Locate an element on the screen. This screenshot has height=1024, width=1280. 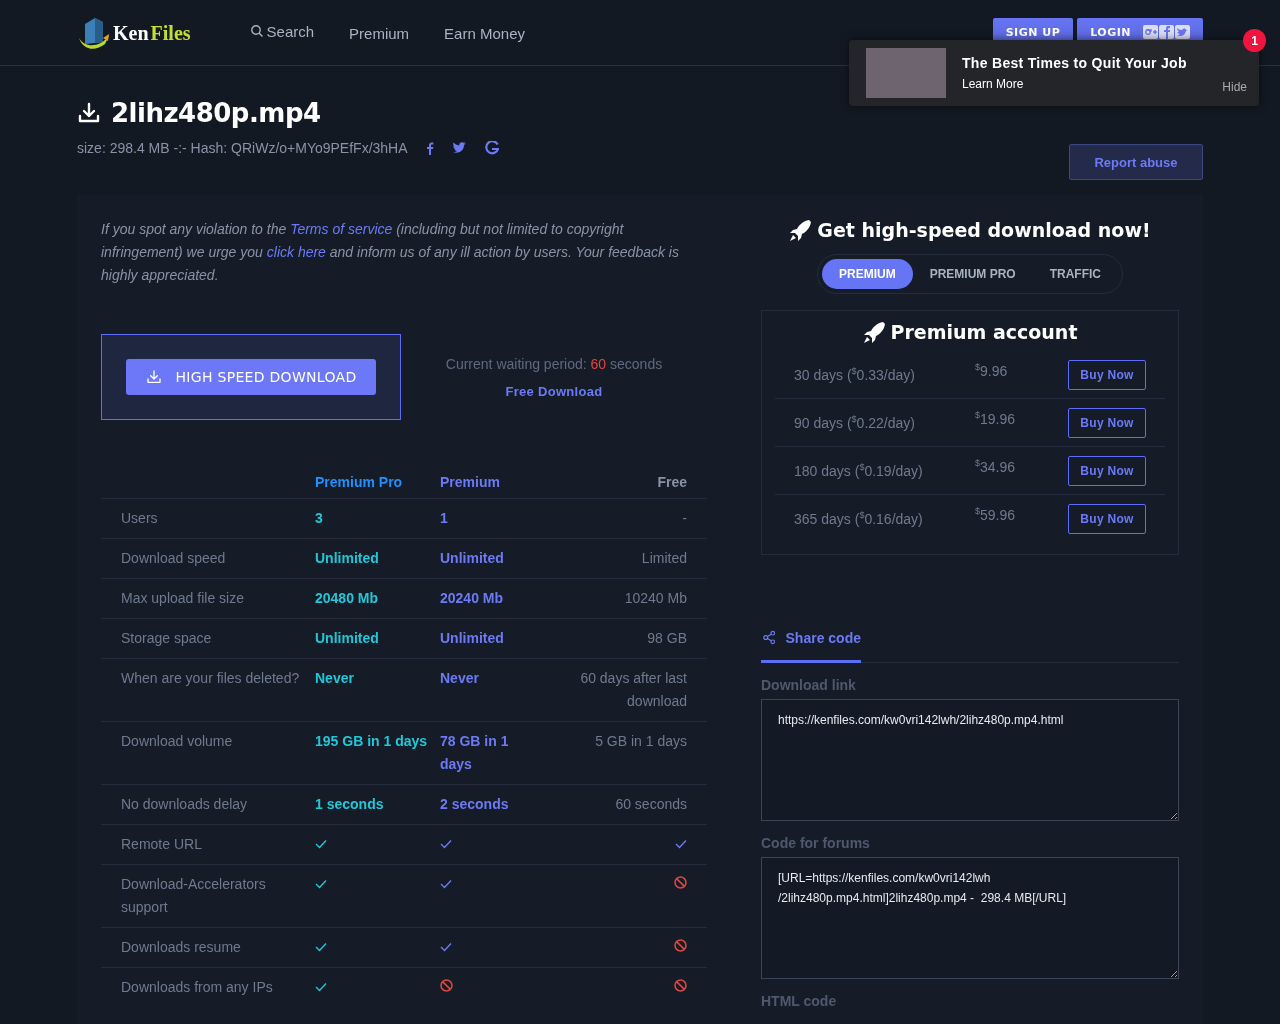
table-cell: 20480 Mb is located at coordinates (377, 598).